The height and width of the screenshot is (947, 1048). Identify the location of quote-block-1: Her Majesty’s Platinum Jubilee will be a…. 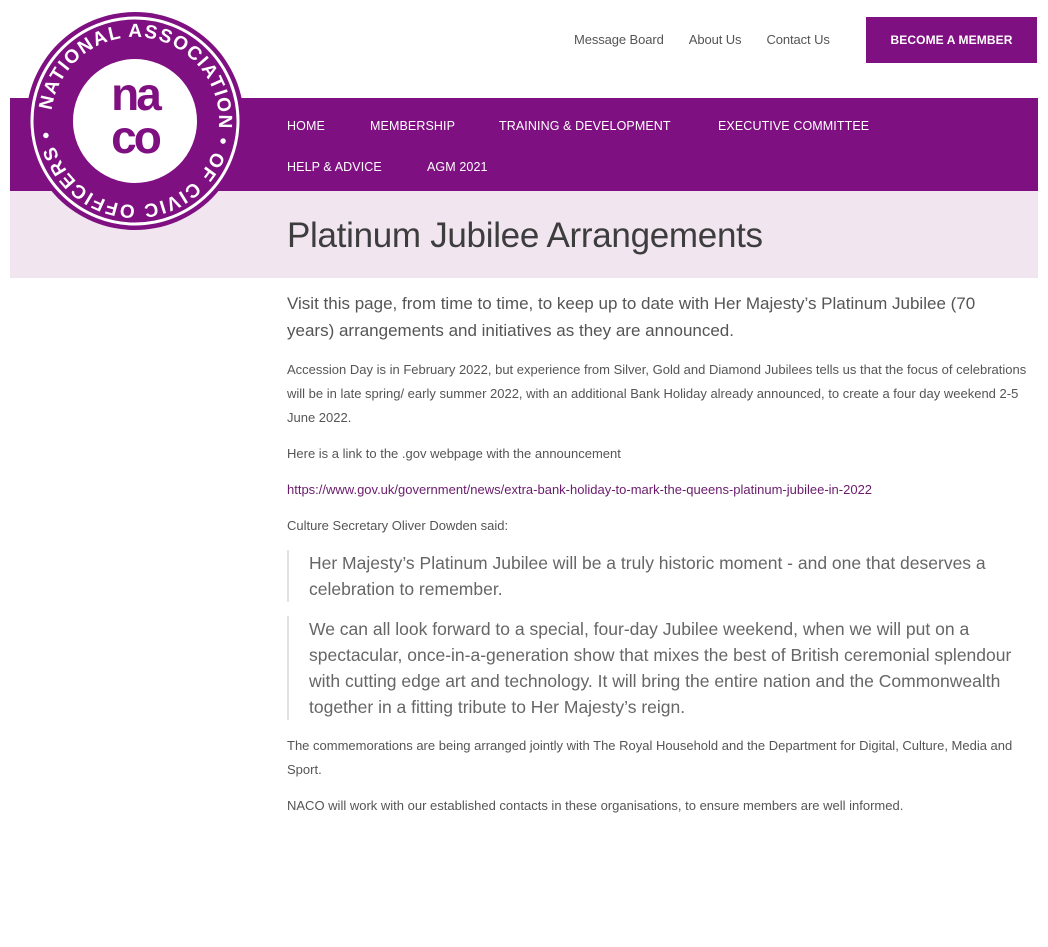
(657, 576).